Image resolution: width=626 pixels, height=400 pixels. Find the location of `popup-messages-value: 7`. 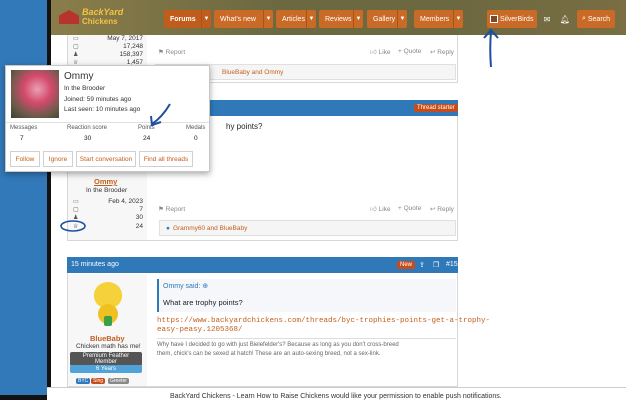

popup-messages-value: 7 is located at coordinates (22, 138).